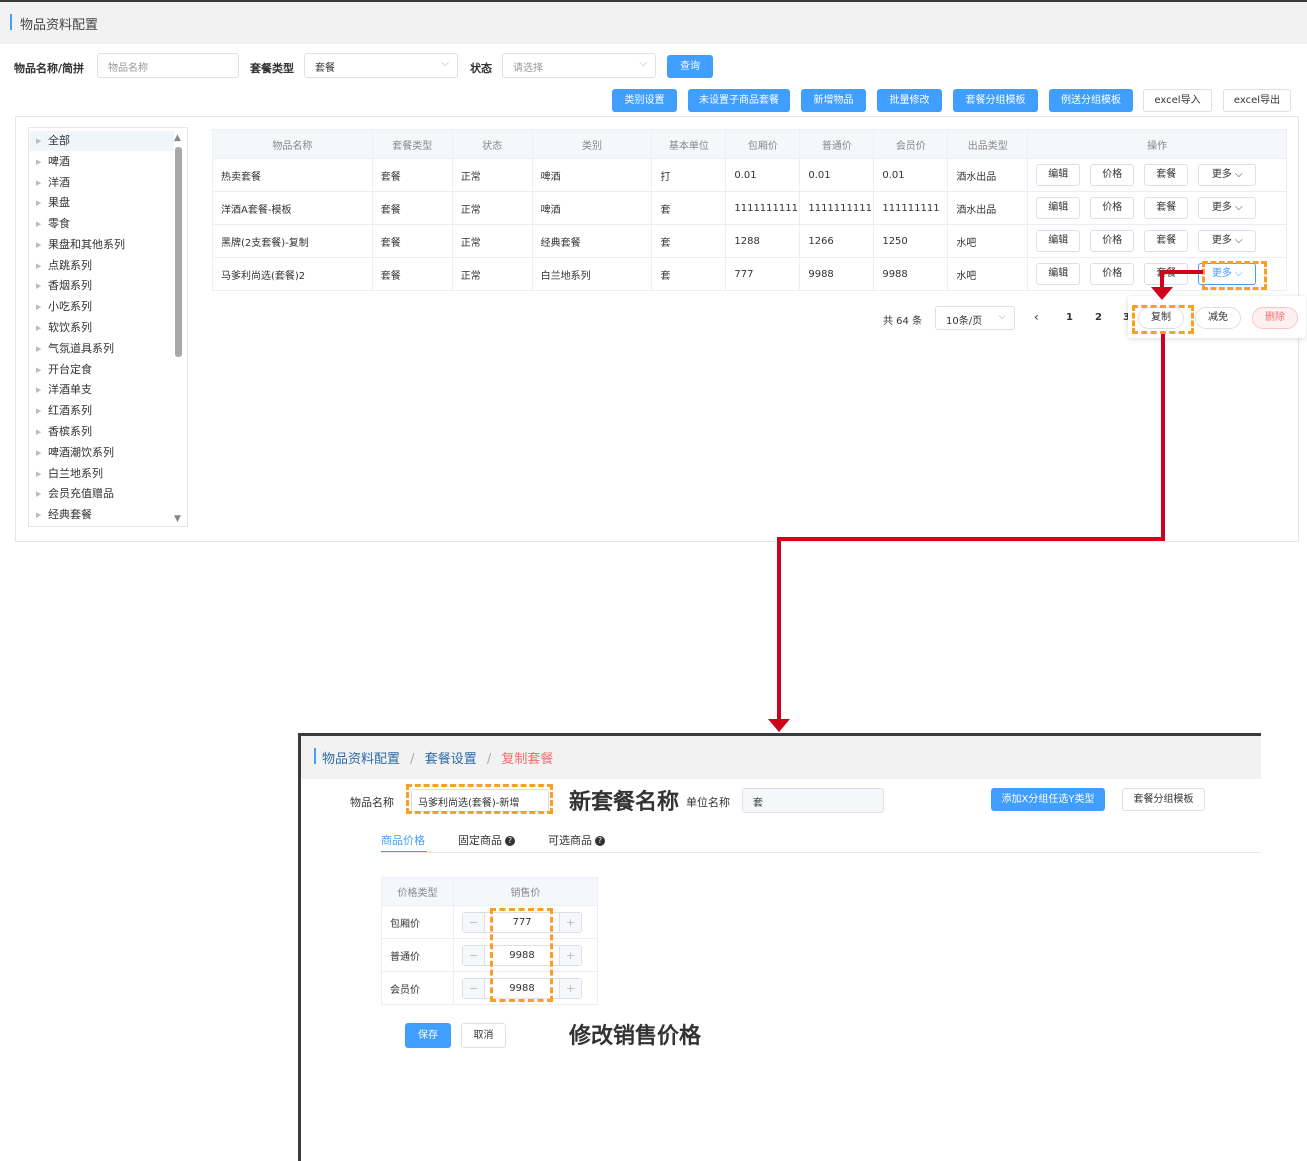  What do you see at coordinates (486, 840) in the screenshot?
I see `tab-fixed-items: 固定商品?` at bounding box center [486, 840].